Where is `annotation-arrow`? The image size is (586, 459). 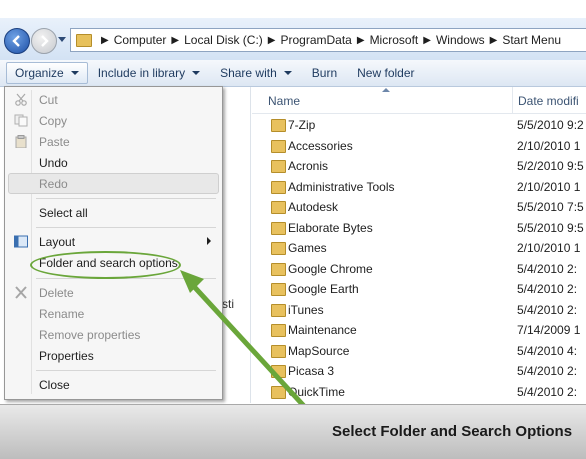 annotation-arrow is located at coordinates (254, 351).